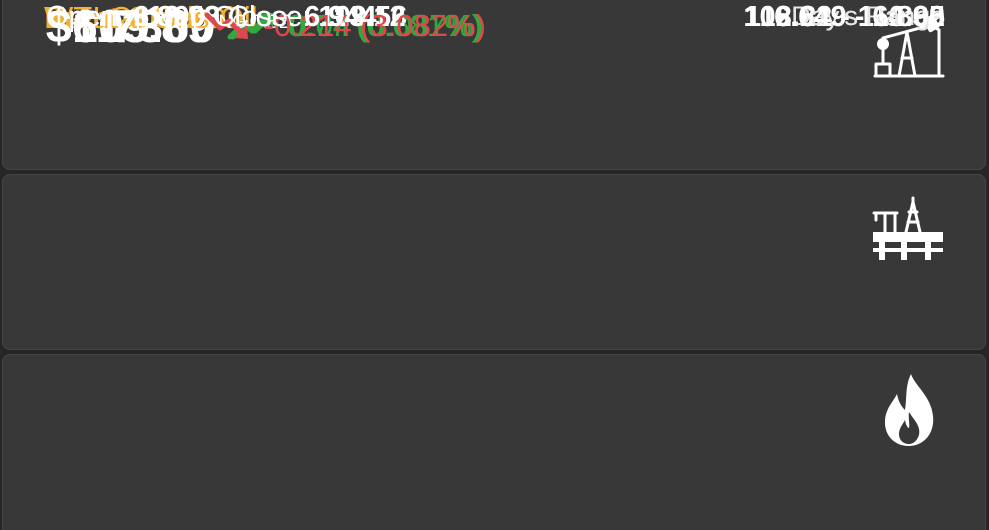 The height and width of the screenshot is (530, 989). I want to click on days-range-value: 6.649 - 6.800, so click(859, 17).